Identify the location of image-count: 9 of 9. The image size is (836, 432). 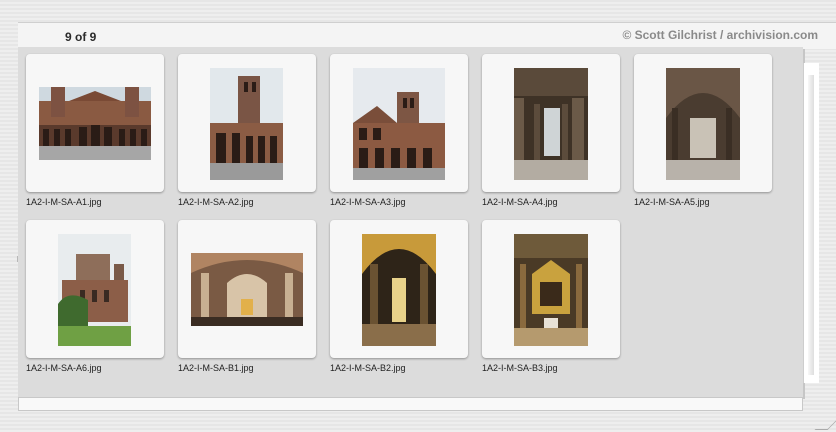
(81, 37).